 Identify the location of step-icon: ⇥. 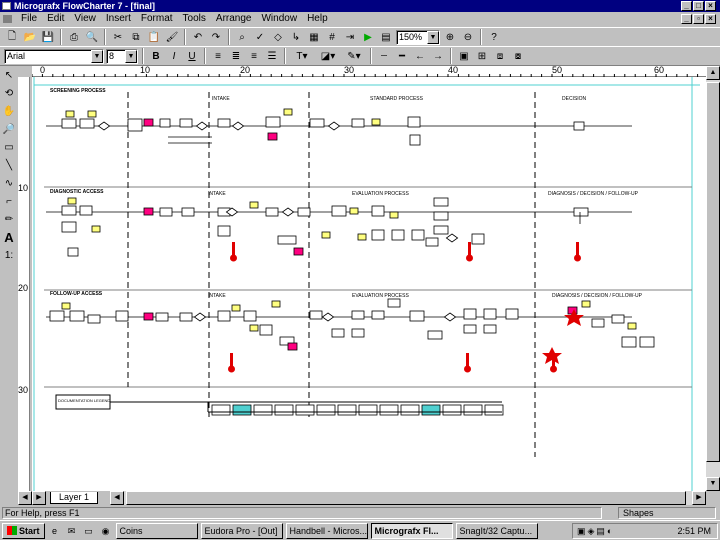
(350, 37).